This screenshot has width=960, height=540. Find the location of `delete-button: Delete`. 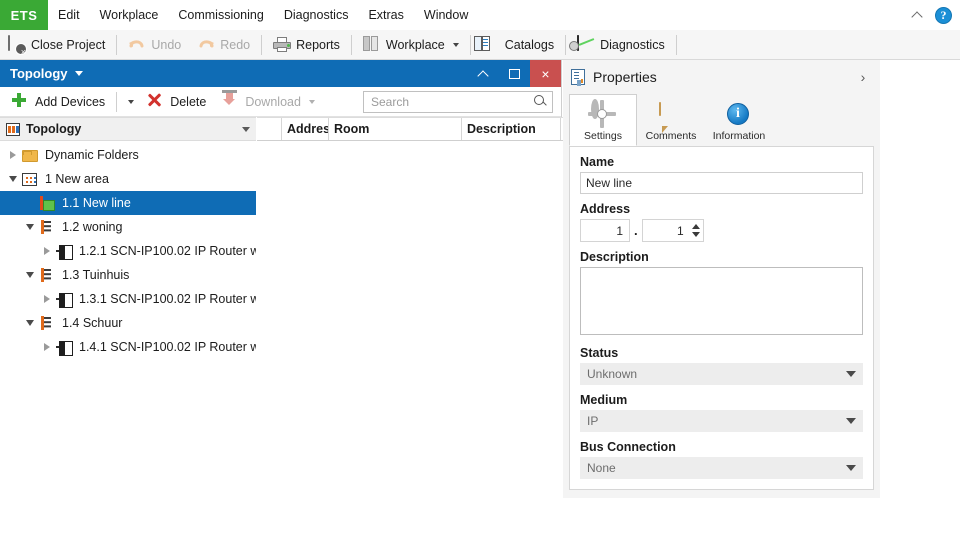

delete-button: Delete is located at coordinates (176, 102).